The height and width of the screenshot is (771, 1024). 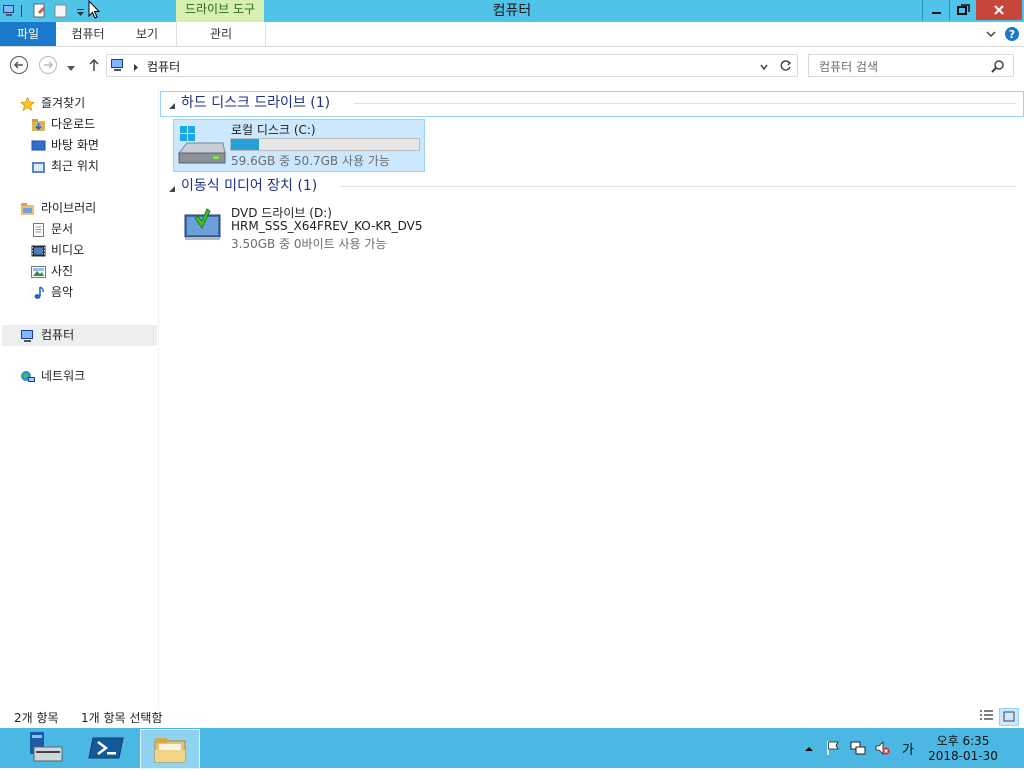 I want to click on pictures-icon, so click(x=38, y=272).